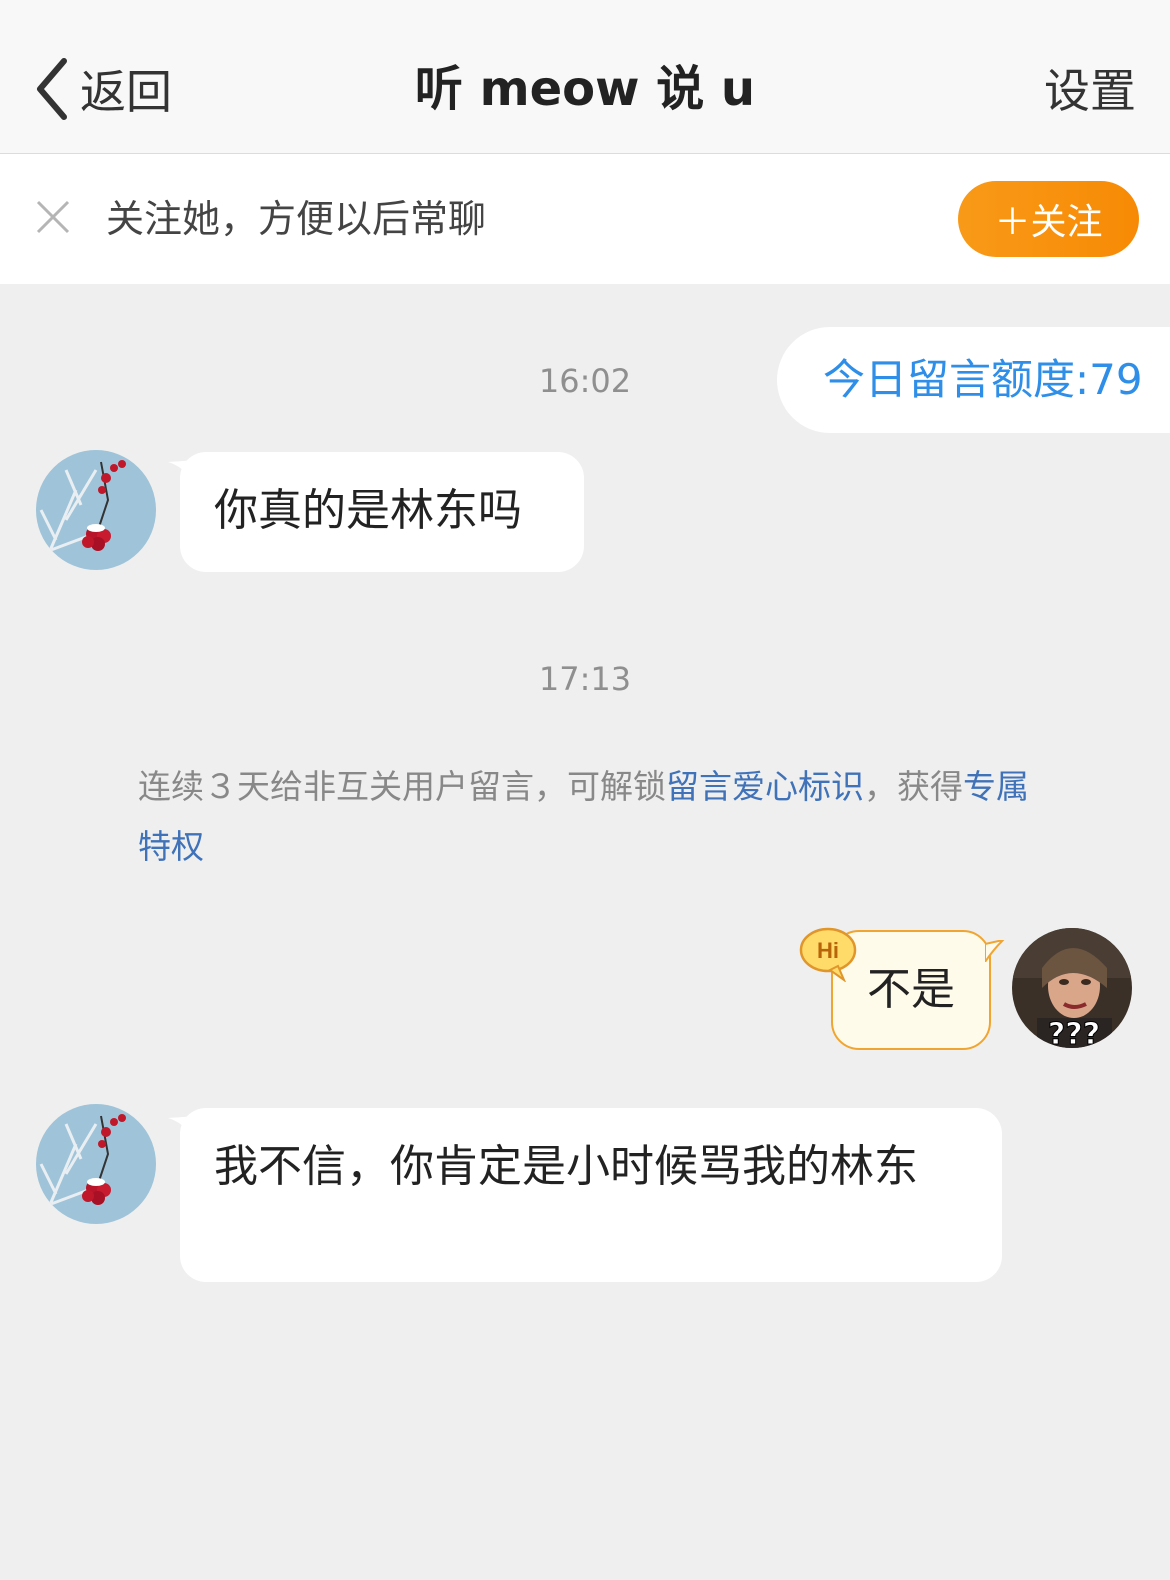  I want to click on message-bubble-incoming: 我不信，你肯定是小时候骂我的林东, so click(585, 1195).